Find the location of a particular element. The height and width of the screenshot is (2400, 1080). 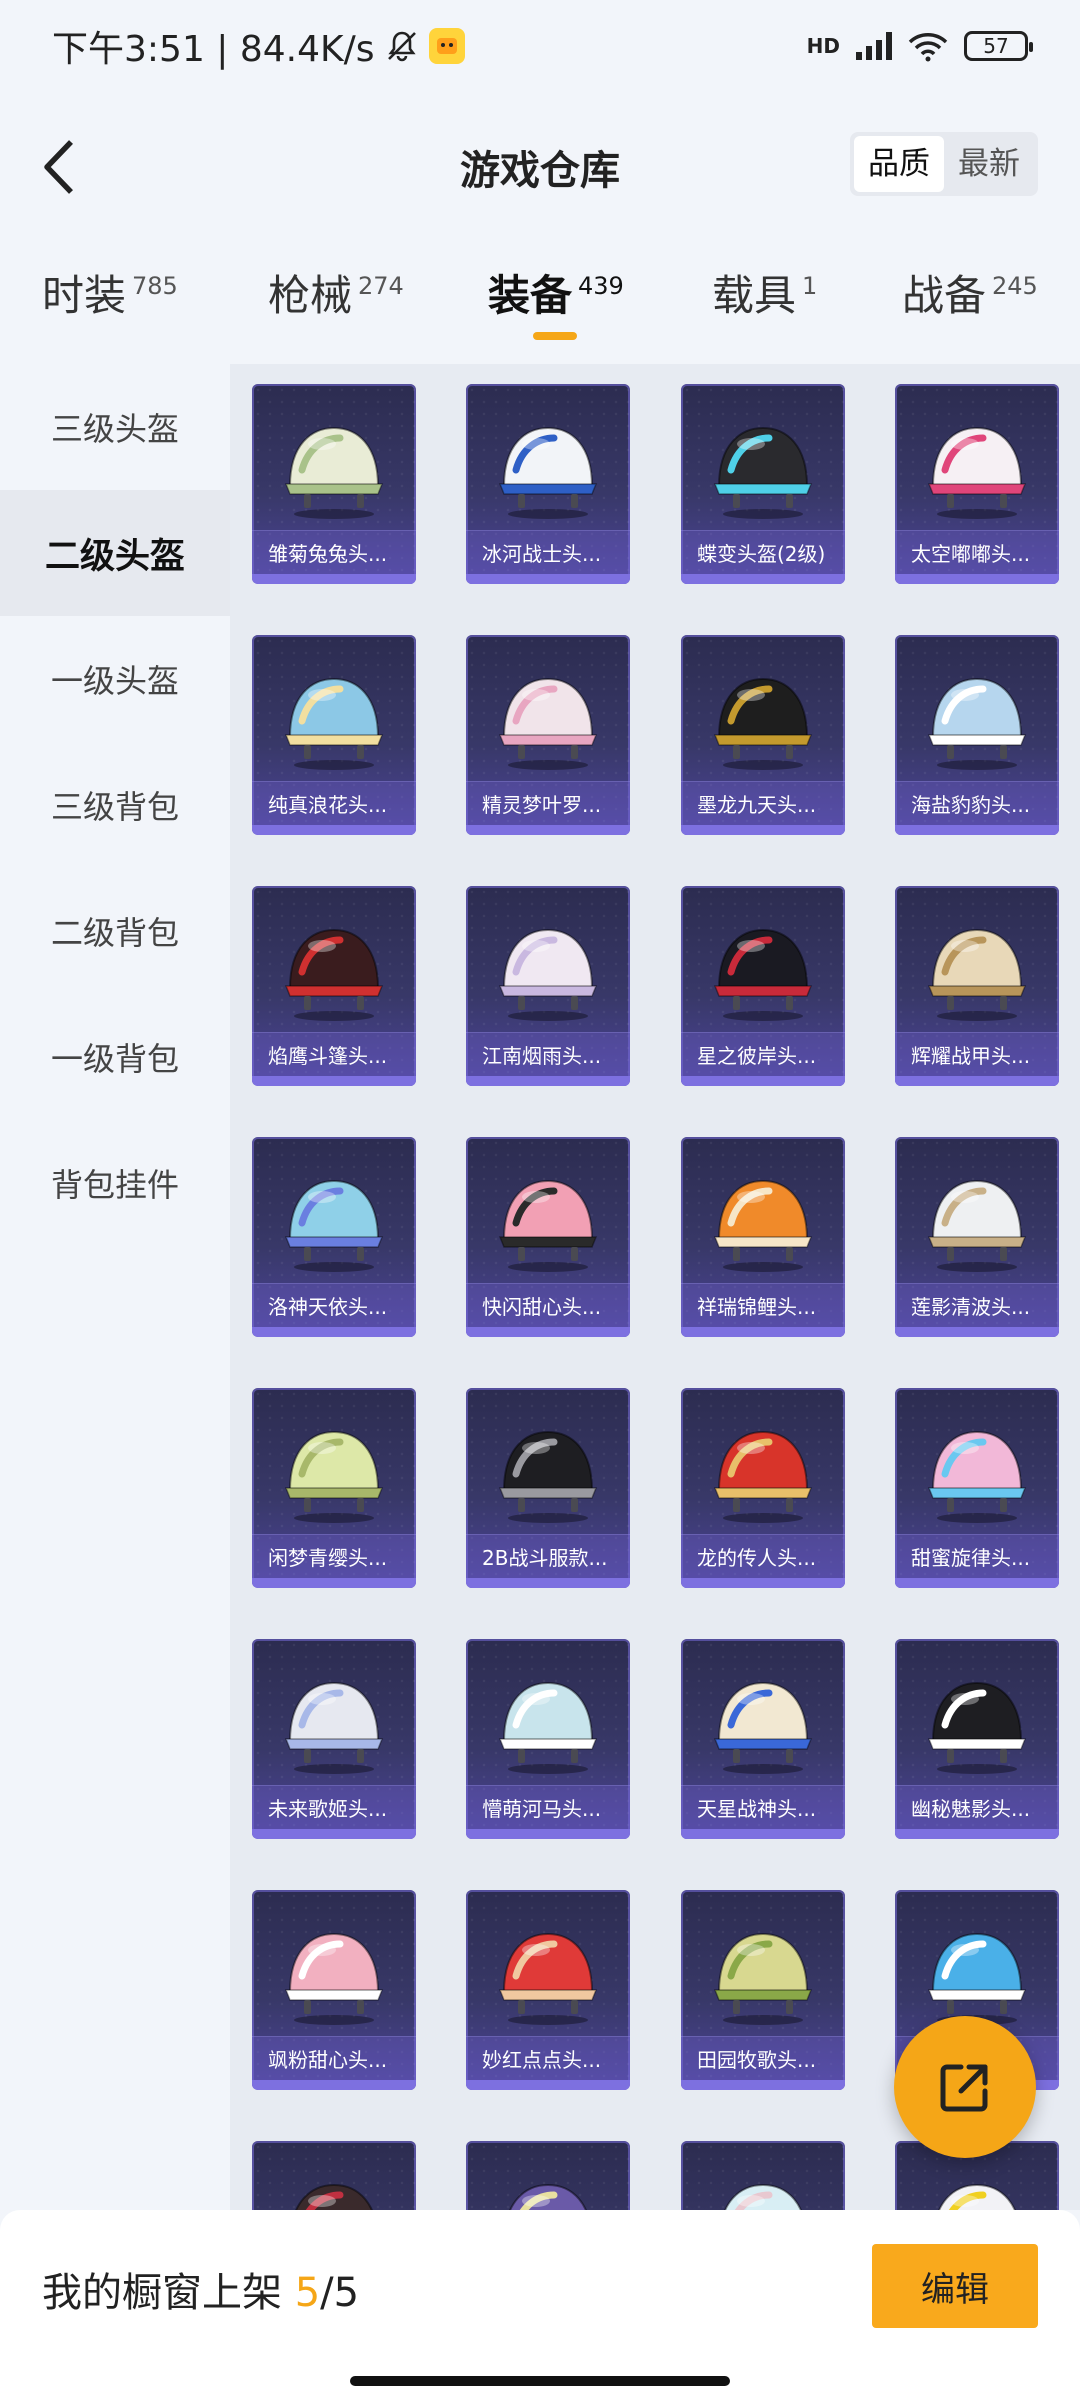

chevron-left-icon is located at coordinates (58, 167).